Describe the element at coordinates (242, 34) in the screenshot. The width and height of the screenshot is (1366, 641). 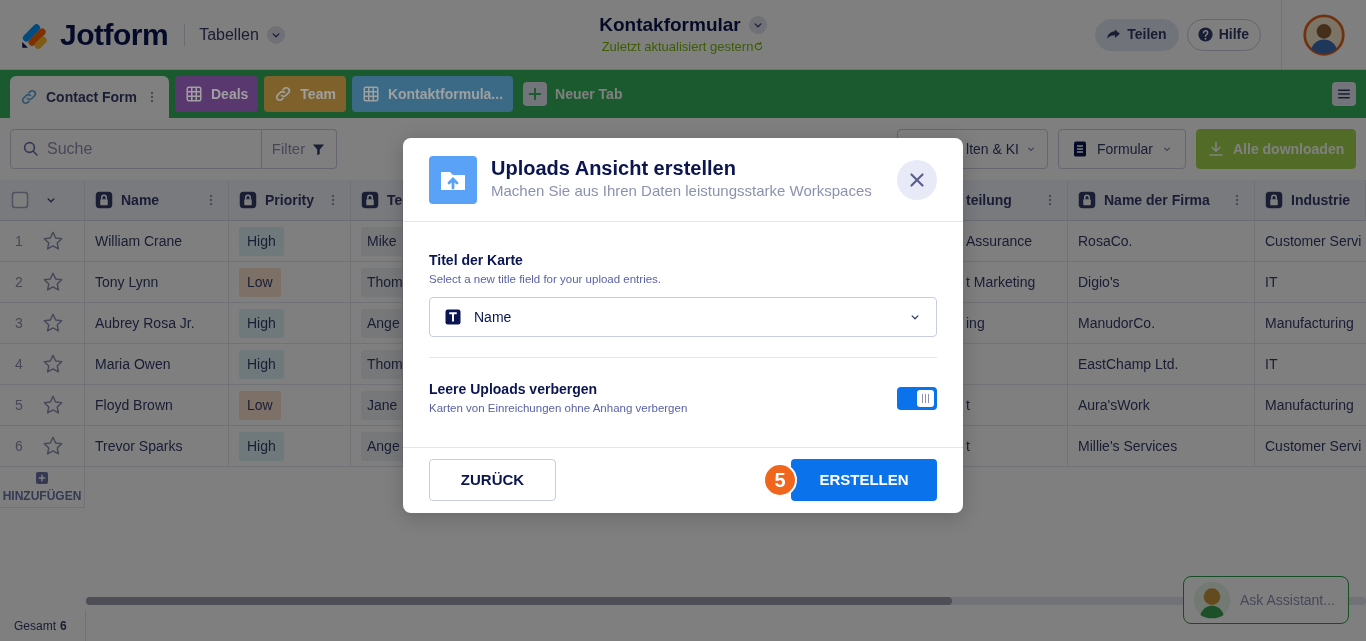
I see `section-dropdown: Tabellen` at that location.